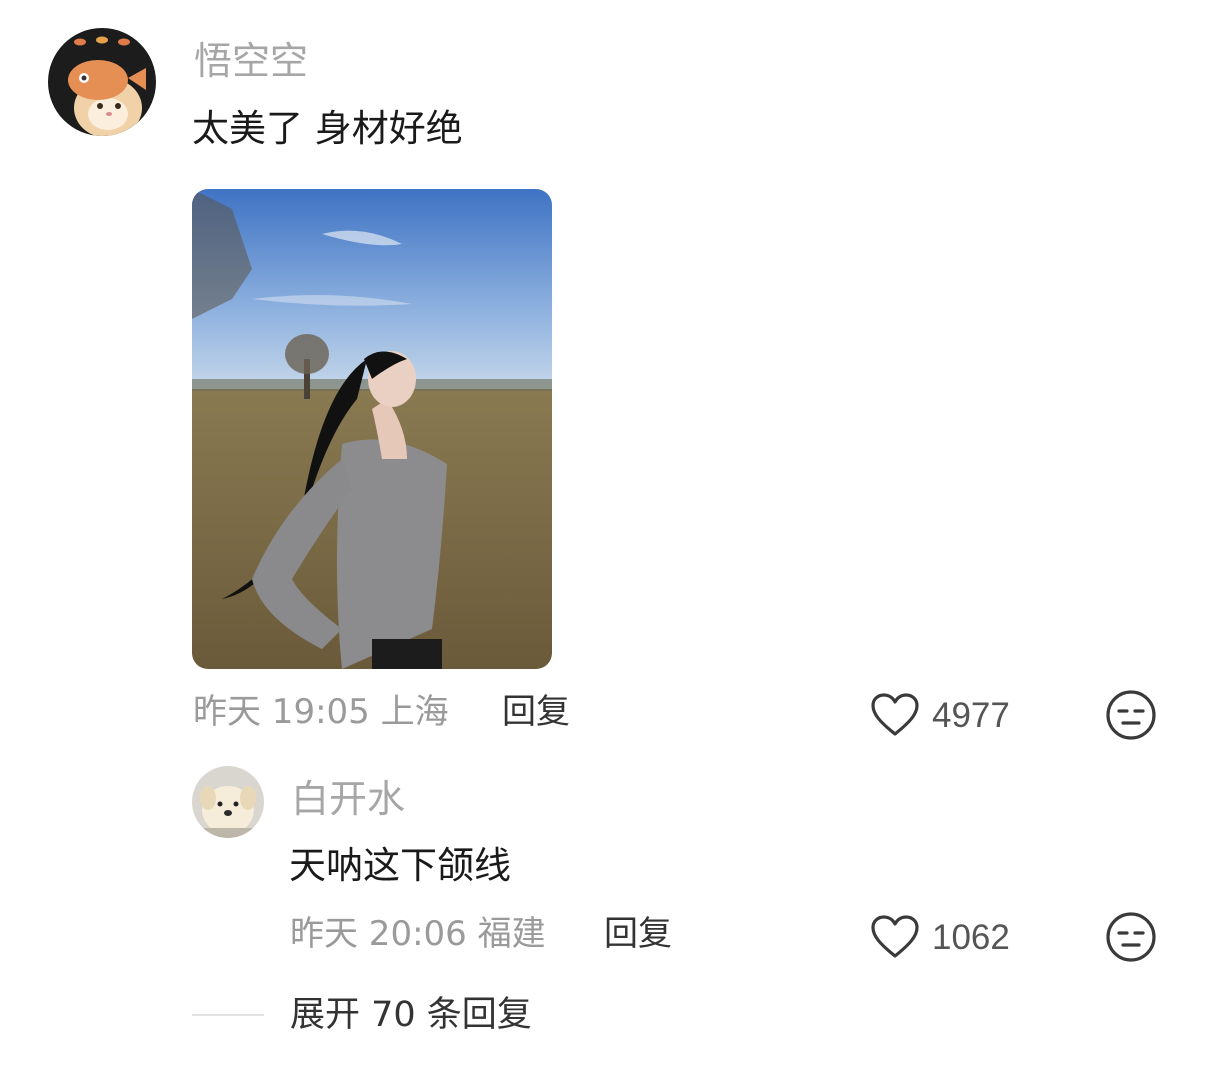 This screenshot has width=1206, height=1074. I want to click on reply-meta: 昨天 20:06 福建, so click(418, 934).